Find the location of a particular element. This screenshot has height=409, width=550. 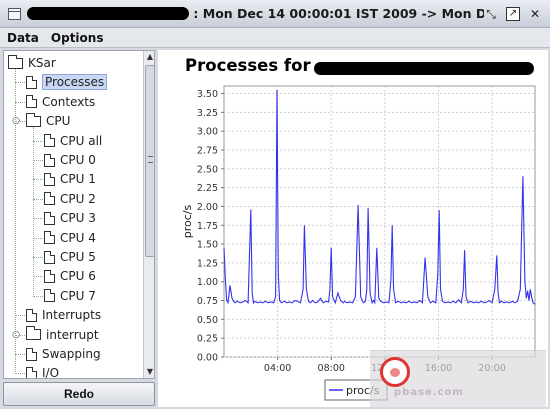

y-tick-label: 3.50 is located at coordinates (207, 94).